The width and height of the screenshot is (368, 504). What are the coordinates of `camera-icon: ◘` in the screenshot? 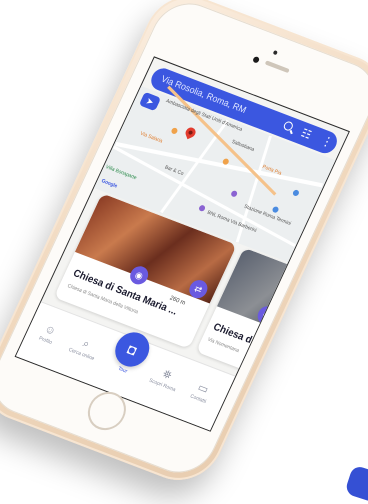 It's located at (132, 349).